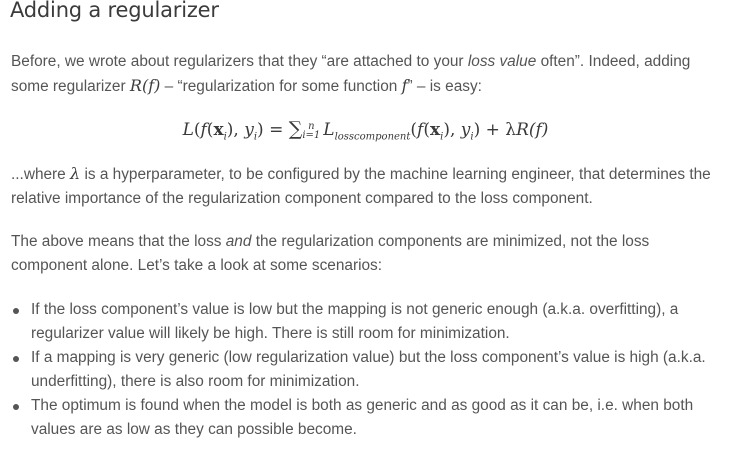  What do you see at coordinates (493, 130) in the screenshot?
I see `formula-plus: +` at bounding box center [493, 130].